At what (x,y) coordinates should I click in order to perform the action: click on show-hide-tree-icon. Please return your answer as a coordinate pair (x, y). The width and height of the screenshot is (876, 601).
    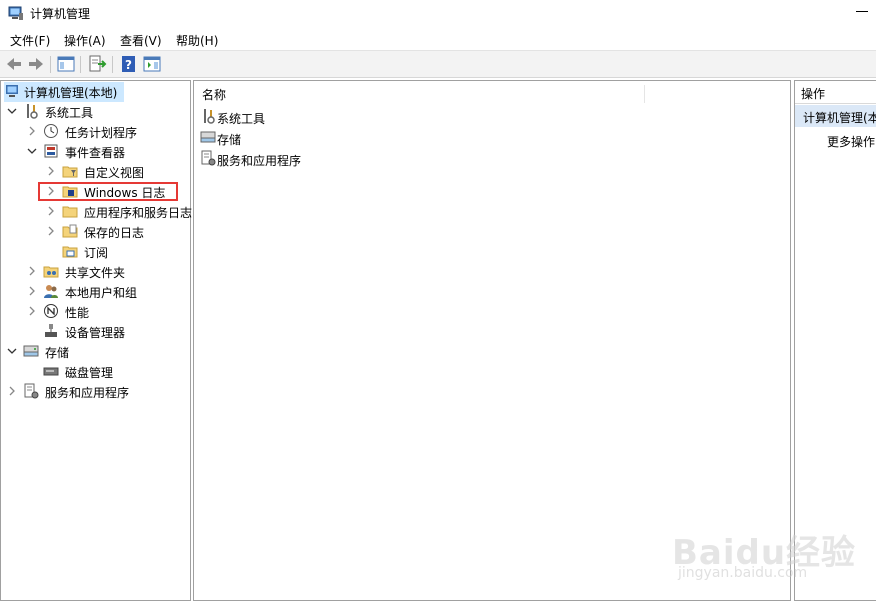
    Looking at the image, I should click on (66, 64).